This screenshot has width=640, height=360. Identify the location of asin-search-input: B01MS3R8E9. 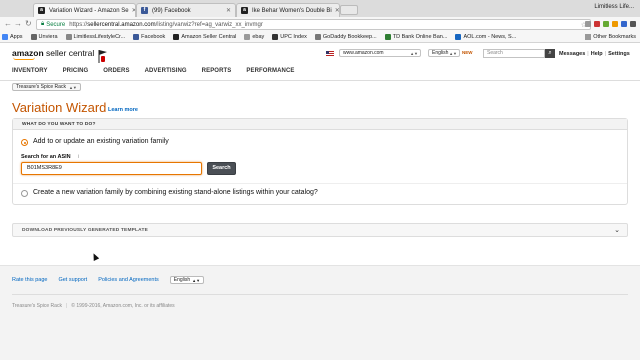
(111, 168).